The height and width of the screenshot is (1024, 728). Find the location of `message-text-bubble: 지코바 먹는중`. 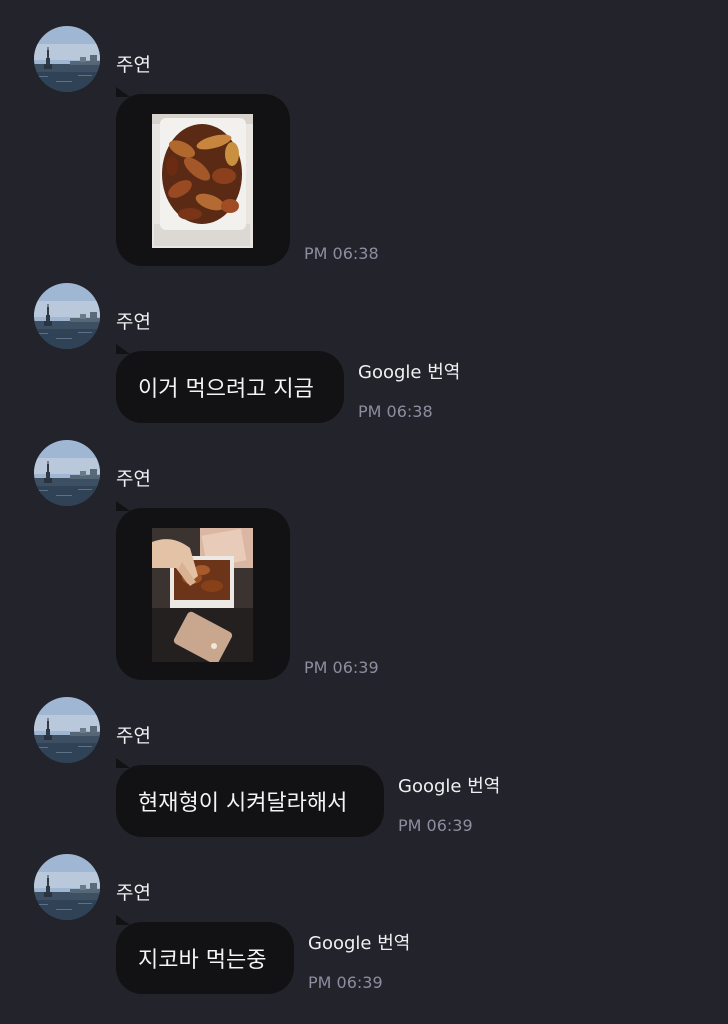

message-text-bubble: 지코바 먹는중 is located at coordinates (205, 954).